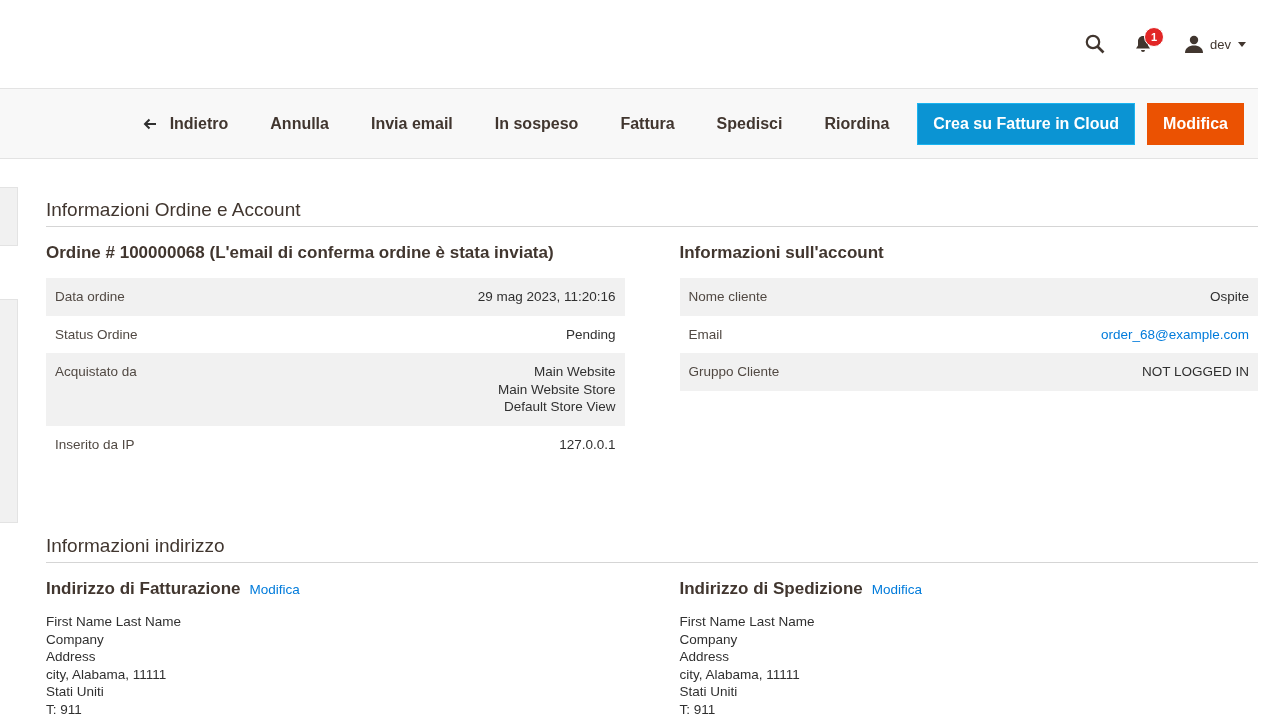 The width and height of the screenshot is (1280, 720). I want to click on address-title: Indirizzo di Spedizione, so click(771, 589).